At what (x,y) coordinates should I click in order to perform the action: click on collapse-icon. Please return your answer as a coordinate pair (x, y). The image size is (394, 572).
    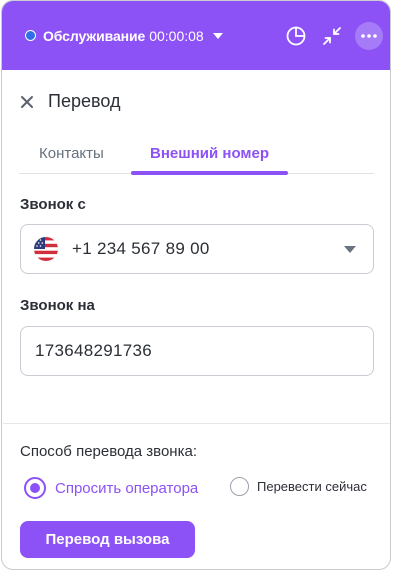
    Looking at the image, I should click on (332, 36).